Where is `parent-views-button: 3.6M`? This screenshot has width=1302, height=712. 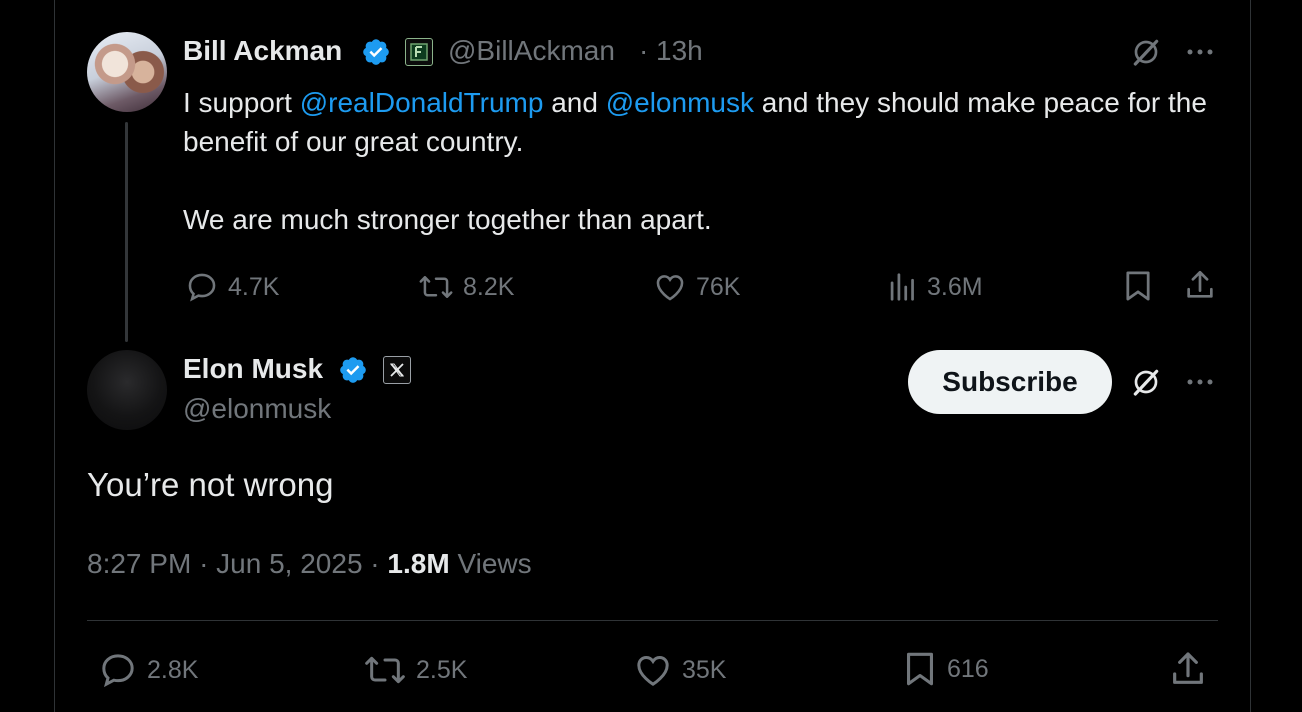
parent-views-button: 3.6M is located at coordinates (935, 287).